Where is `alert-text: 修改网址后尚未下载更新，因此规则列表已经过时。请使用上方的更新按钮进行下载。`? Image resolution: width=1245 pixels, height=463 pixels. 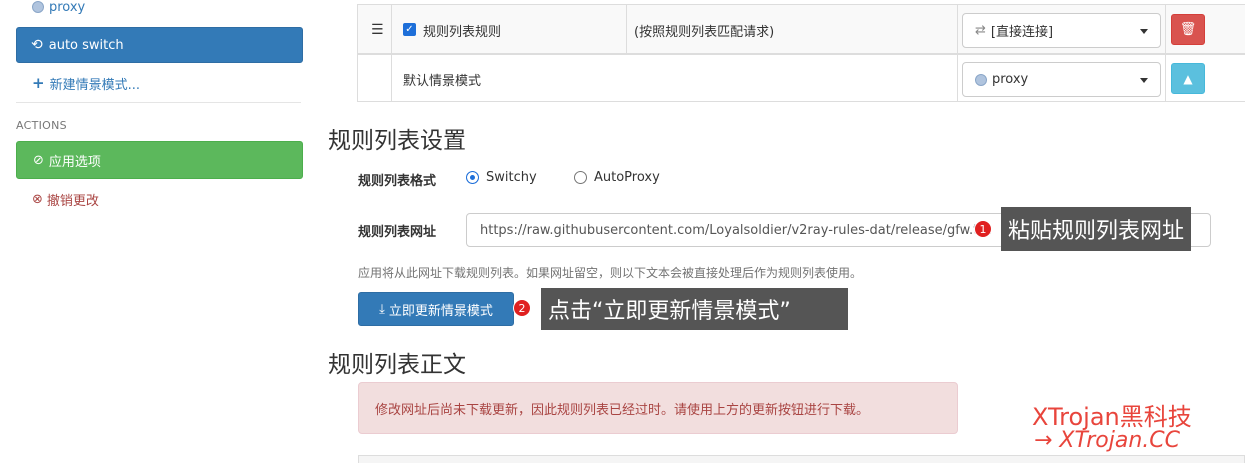 alert-text: 修改网址后尚未下载更新，因此规则列表已经过时。请使用上方的更新按钮进行下载。 is located at coordinates (622, 410).